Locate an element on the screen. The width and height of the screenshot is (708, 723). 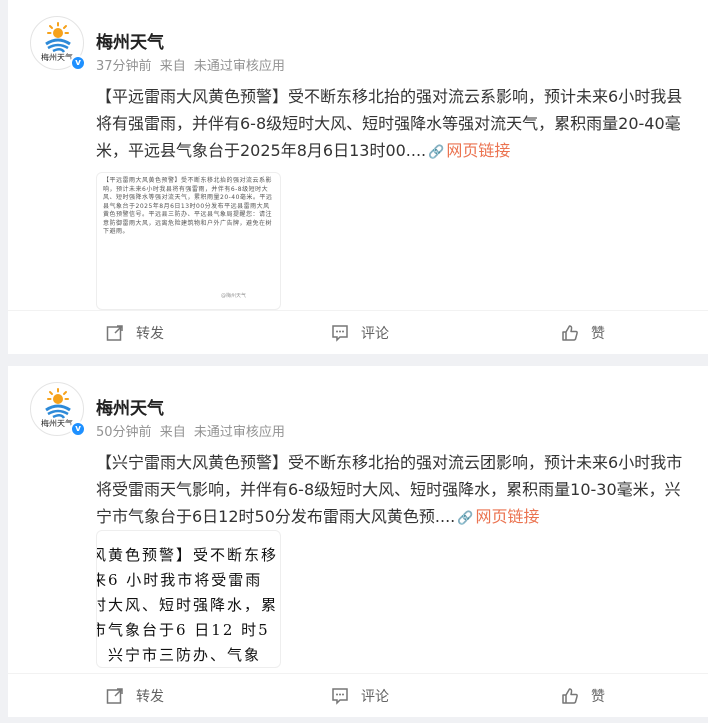
image-text-line: 市气象台于6 日12 时5 is located at coordinates (183, 630).